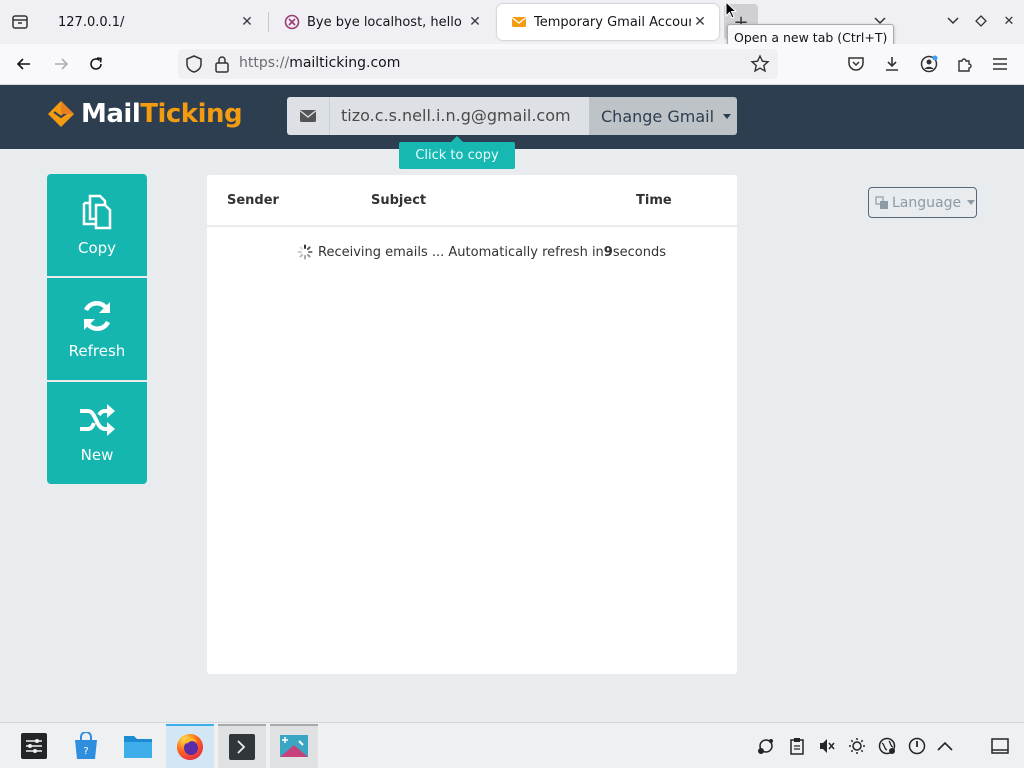  I want to click on updates-tray, so click(917, 746).